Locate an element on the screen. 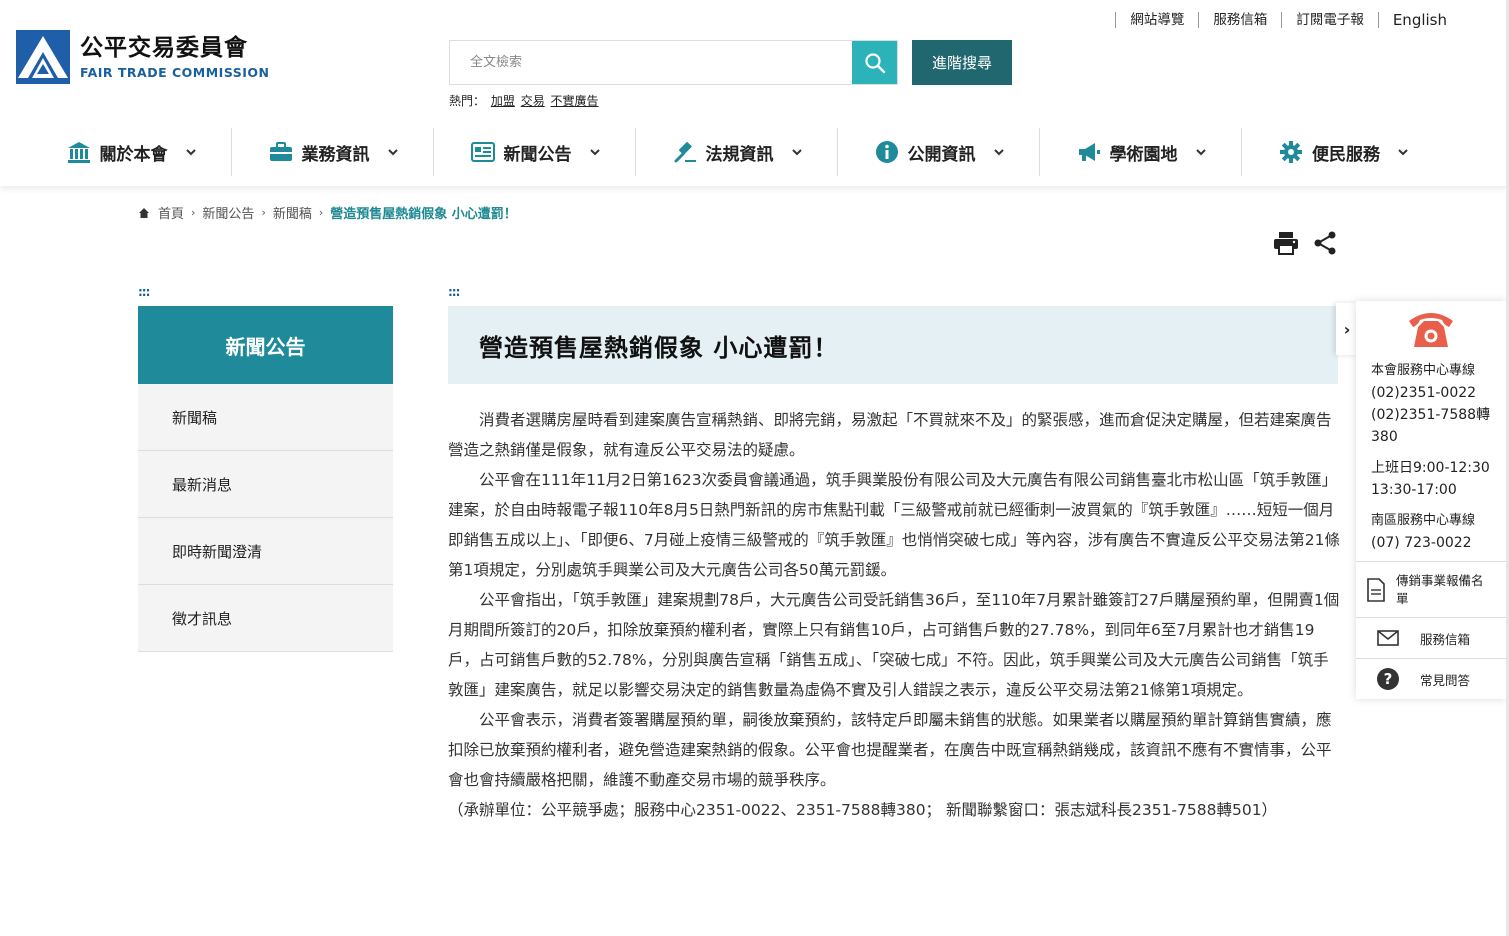 This screenshot has height=936, width=1509. question-icon: ? is located at coordinates (1388, 679).